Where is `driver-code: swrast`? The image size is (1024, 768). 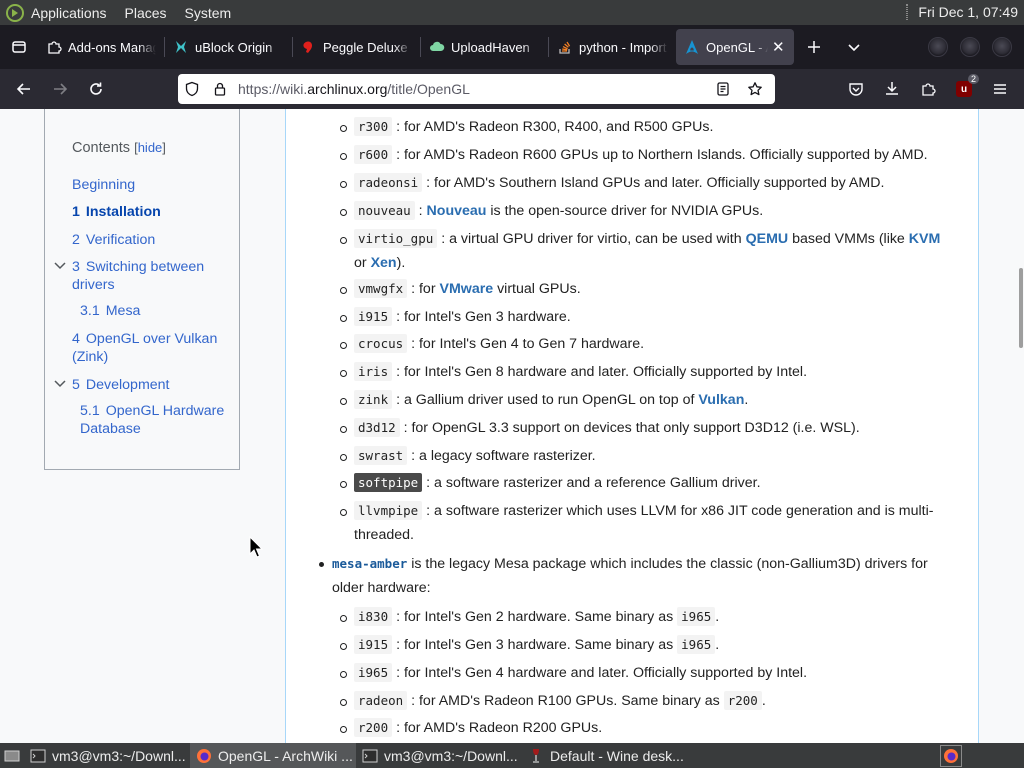
driver-code: swrast is located at coordinates (381, 455).